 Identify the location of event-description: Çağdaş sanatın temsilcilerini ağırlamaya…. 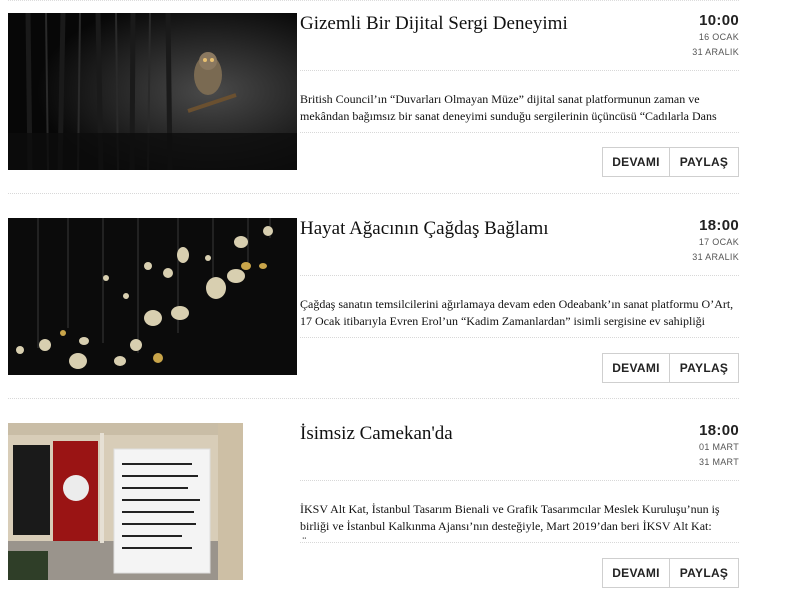
(517, 315).